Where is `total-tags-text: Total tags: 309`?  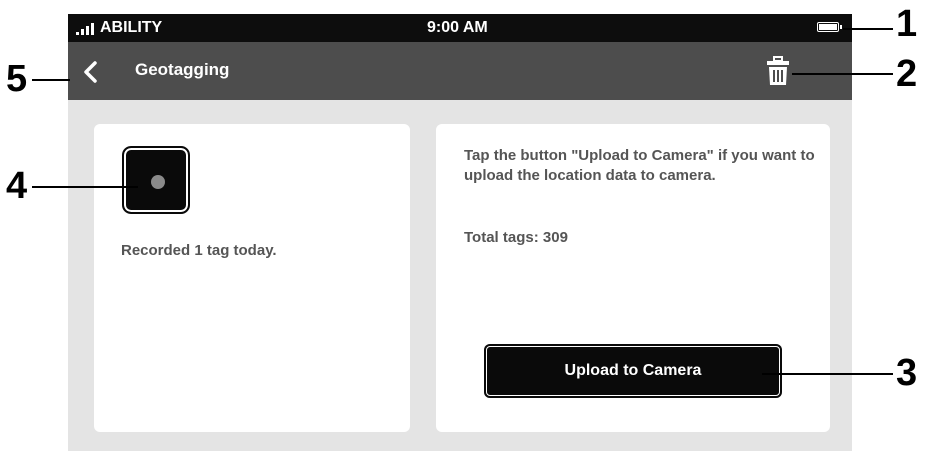 total-tags-text: Total tags: 309 is located at coordinates (516, 237).